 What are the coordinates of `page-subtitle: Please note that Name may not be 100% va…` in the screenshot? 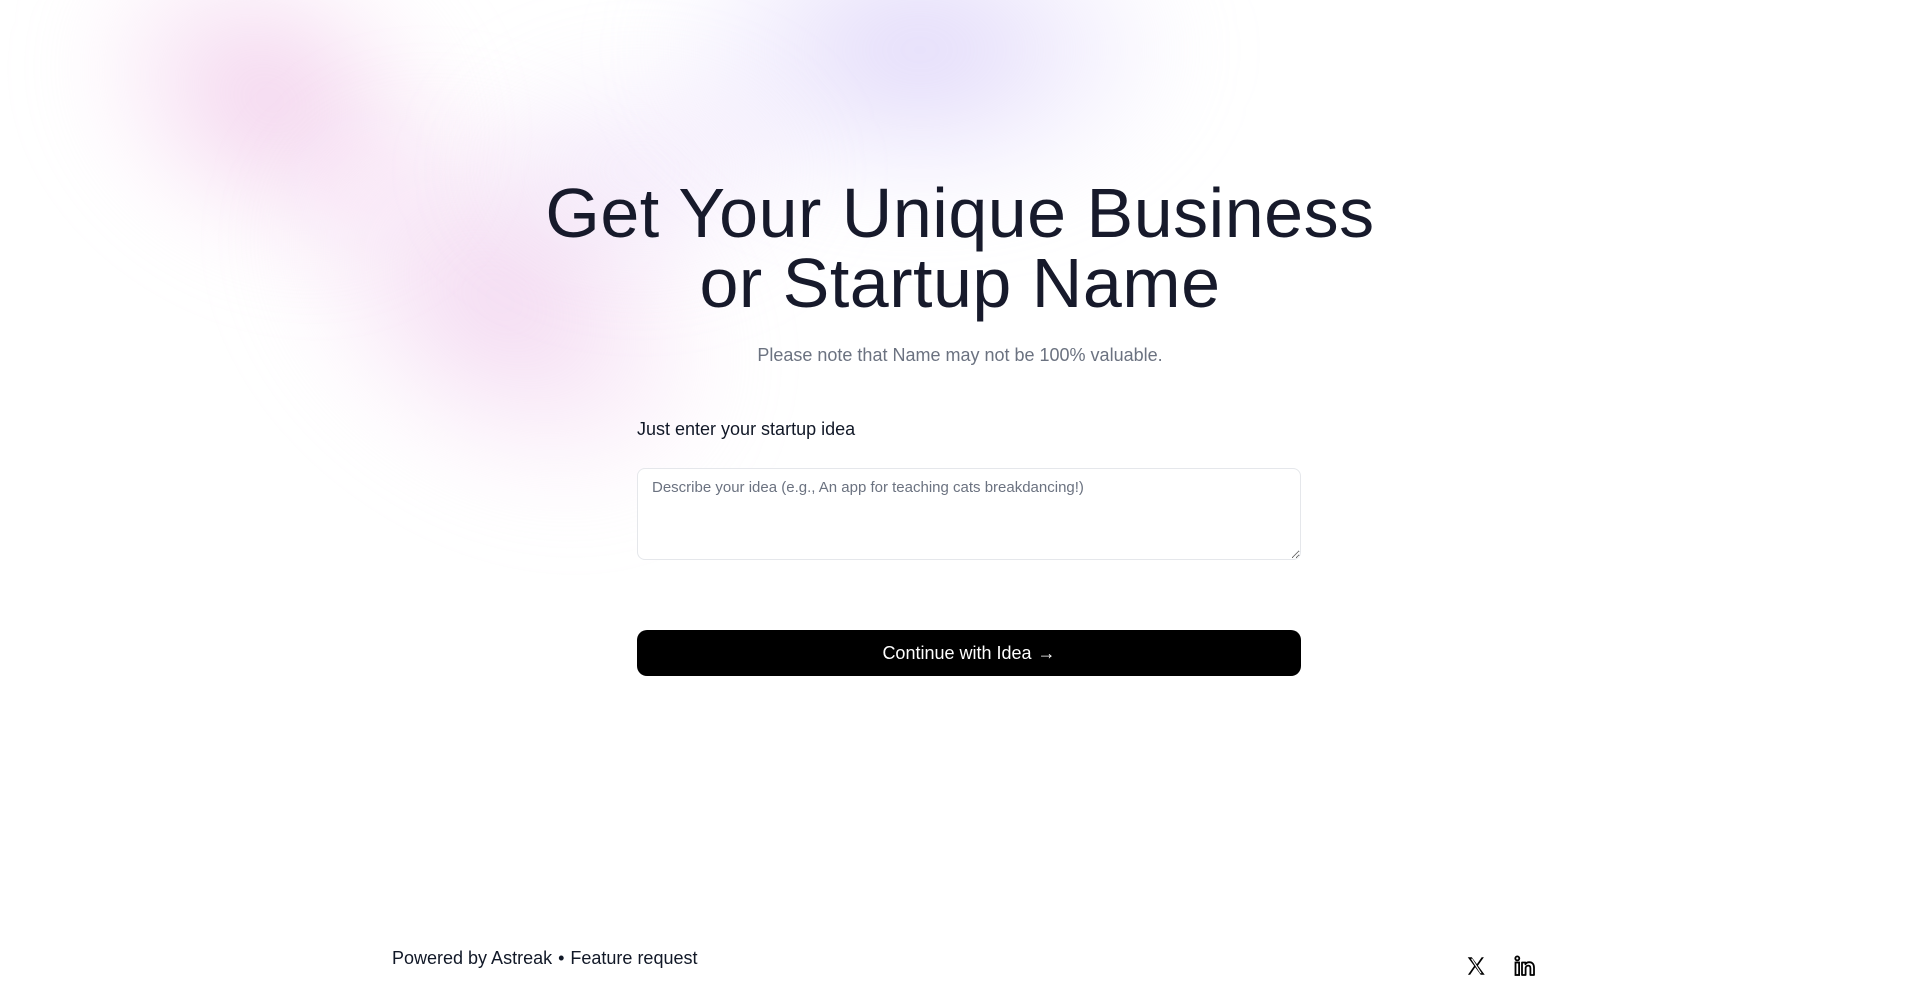 It's located at (960, 355).